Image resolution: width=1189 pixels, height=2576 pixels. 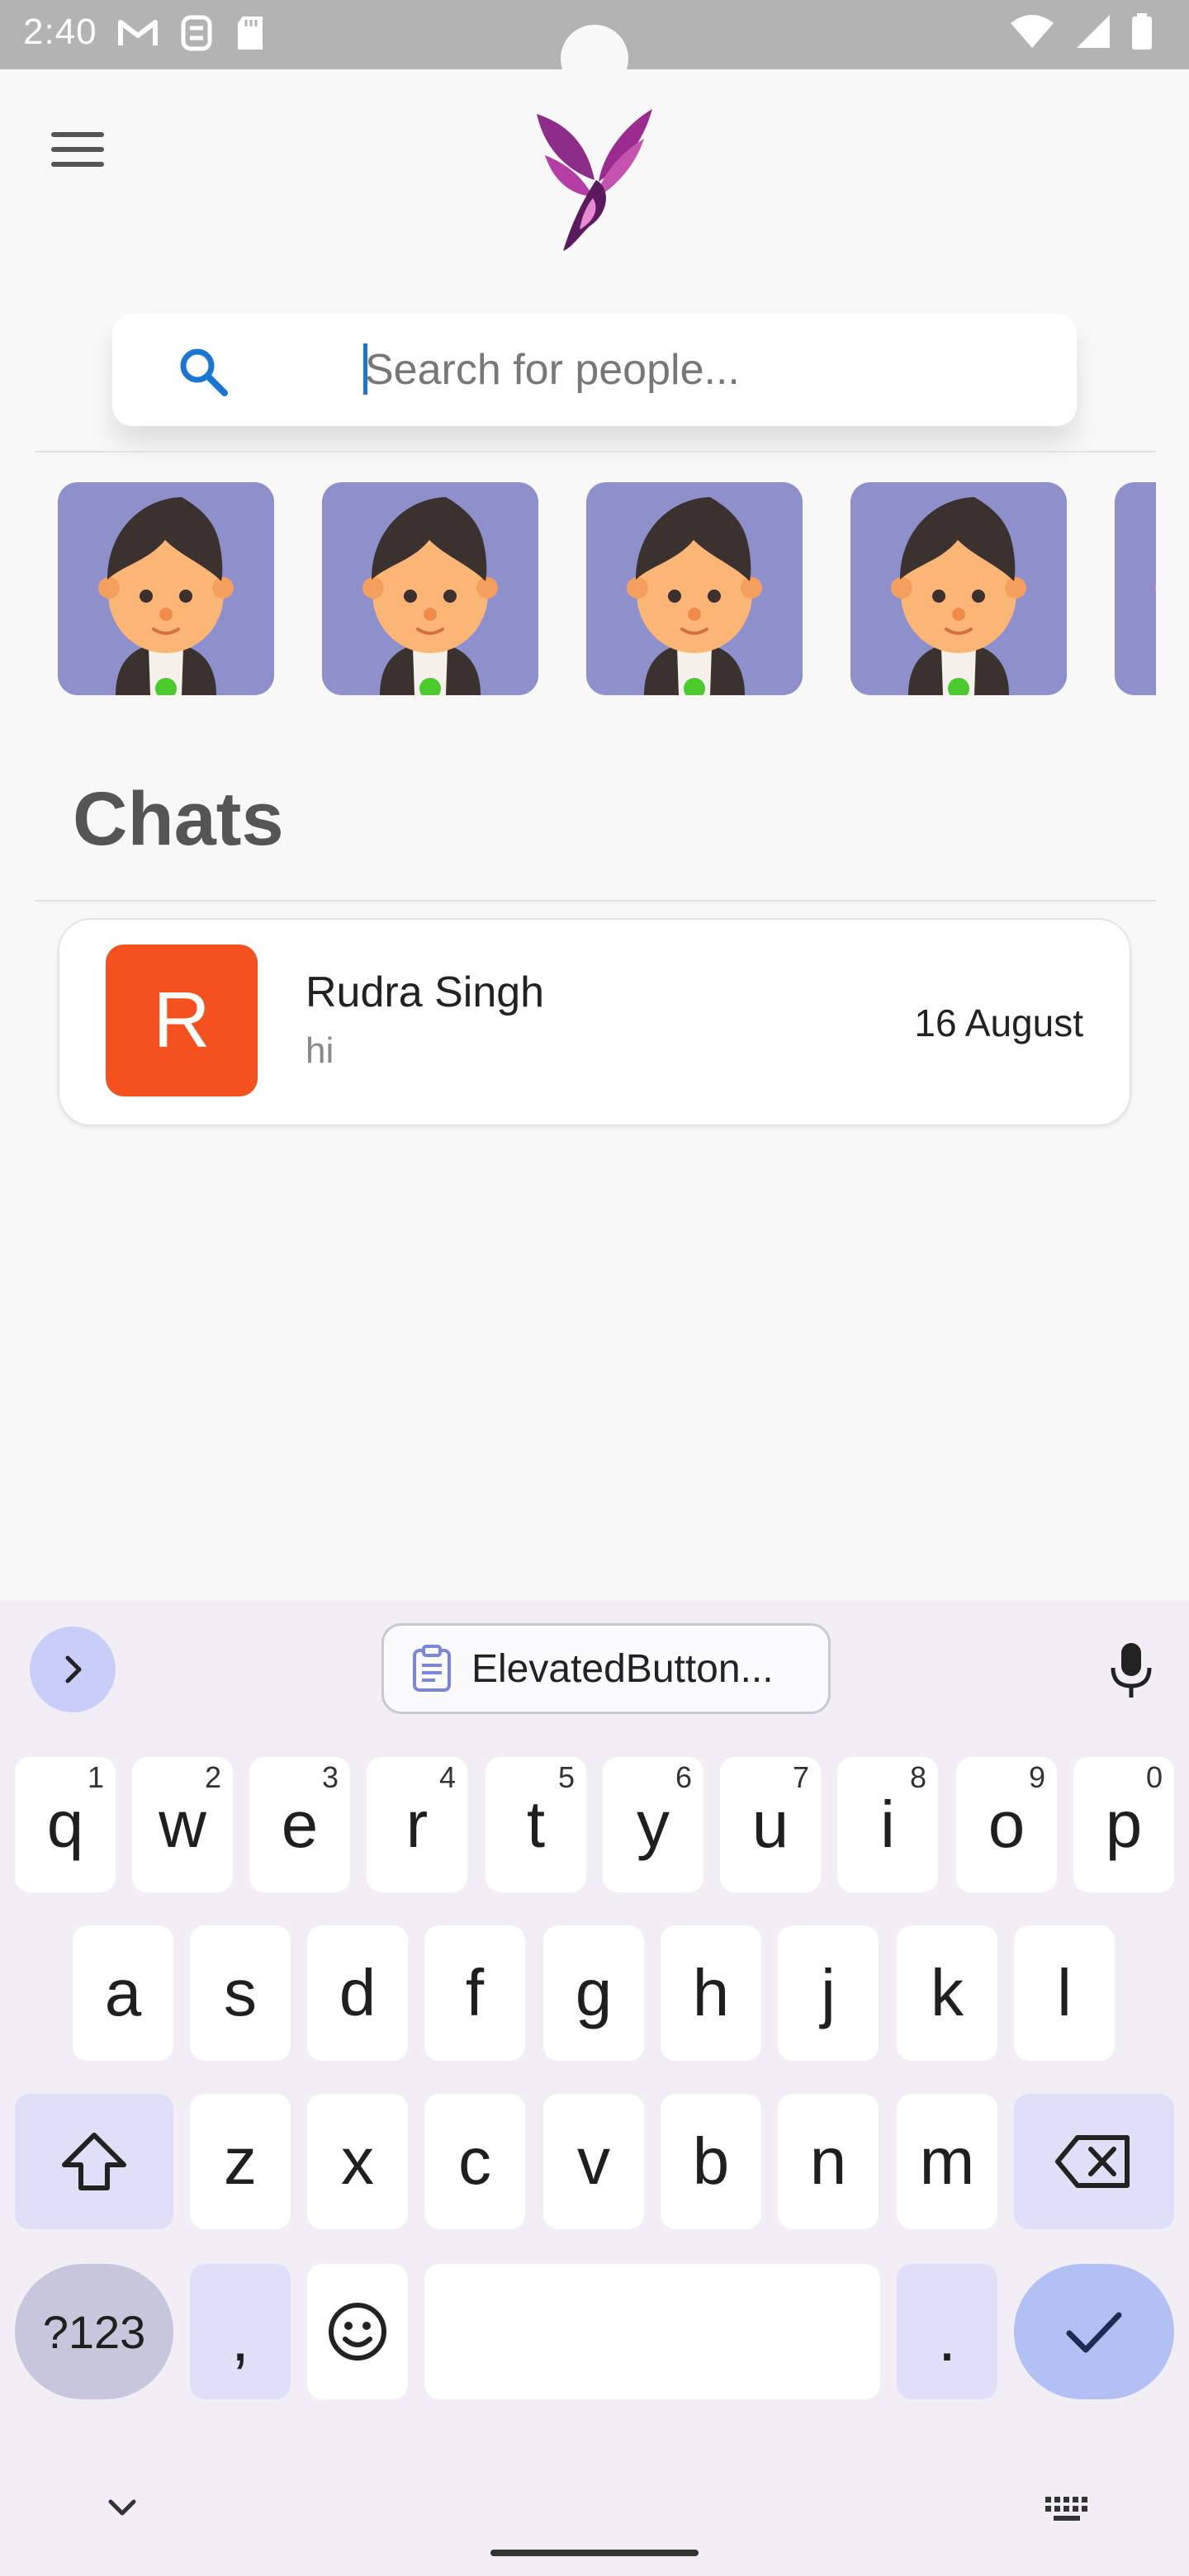 I want to click on backspace-key, so click(x=1094, y=2161).